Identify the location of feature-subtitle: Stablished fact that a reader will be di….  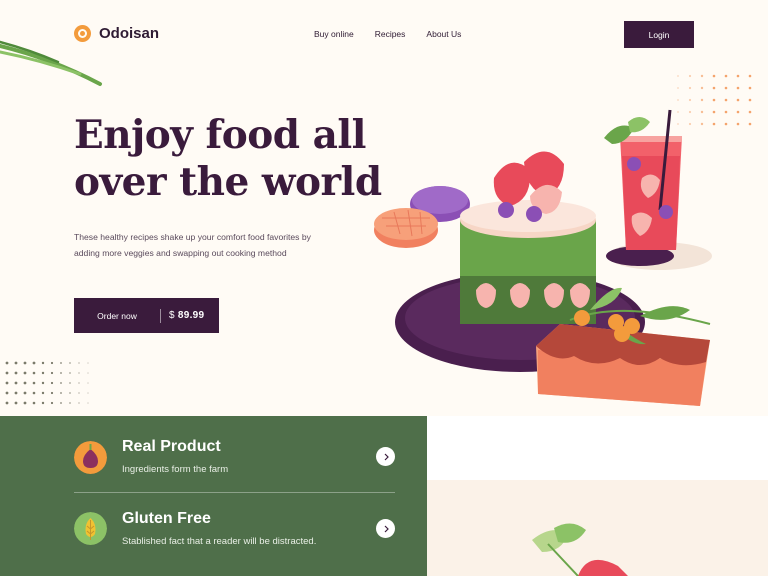
(219, 541).